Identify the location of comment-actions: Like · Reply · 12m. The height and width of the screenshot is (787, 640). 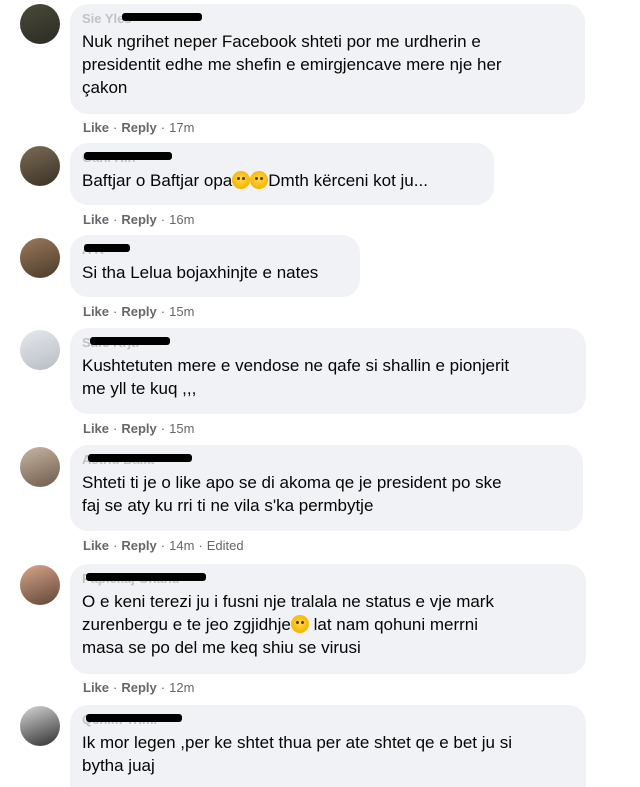
(139, 688).